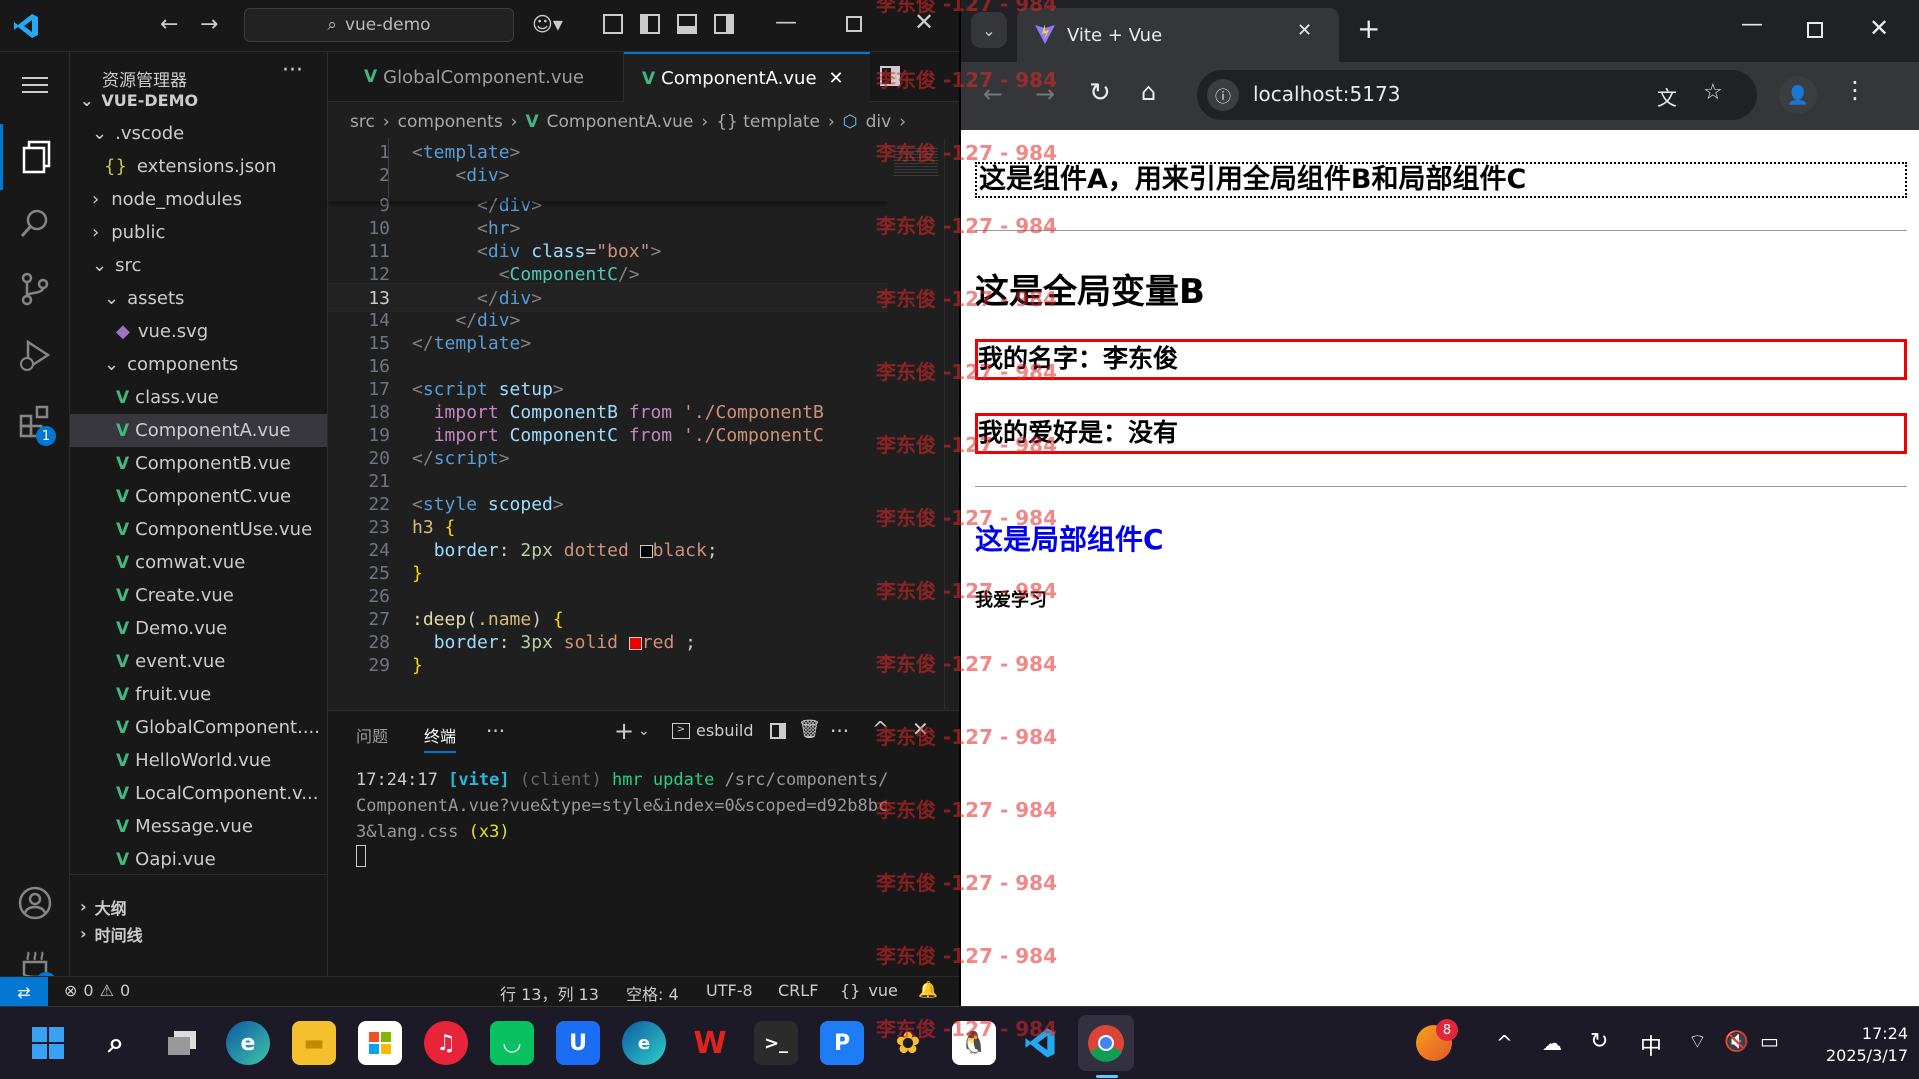 The width and height of the screenshot is (1919, 1079). I want to click on breadcrumb-item: components, so click(450, 122).